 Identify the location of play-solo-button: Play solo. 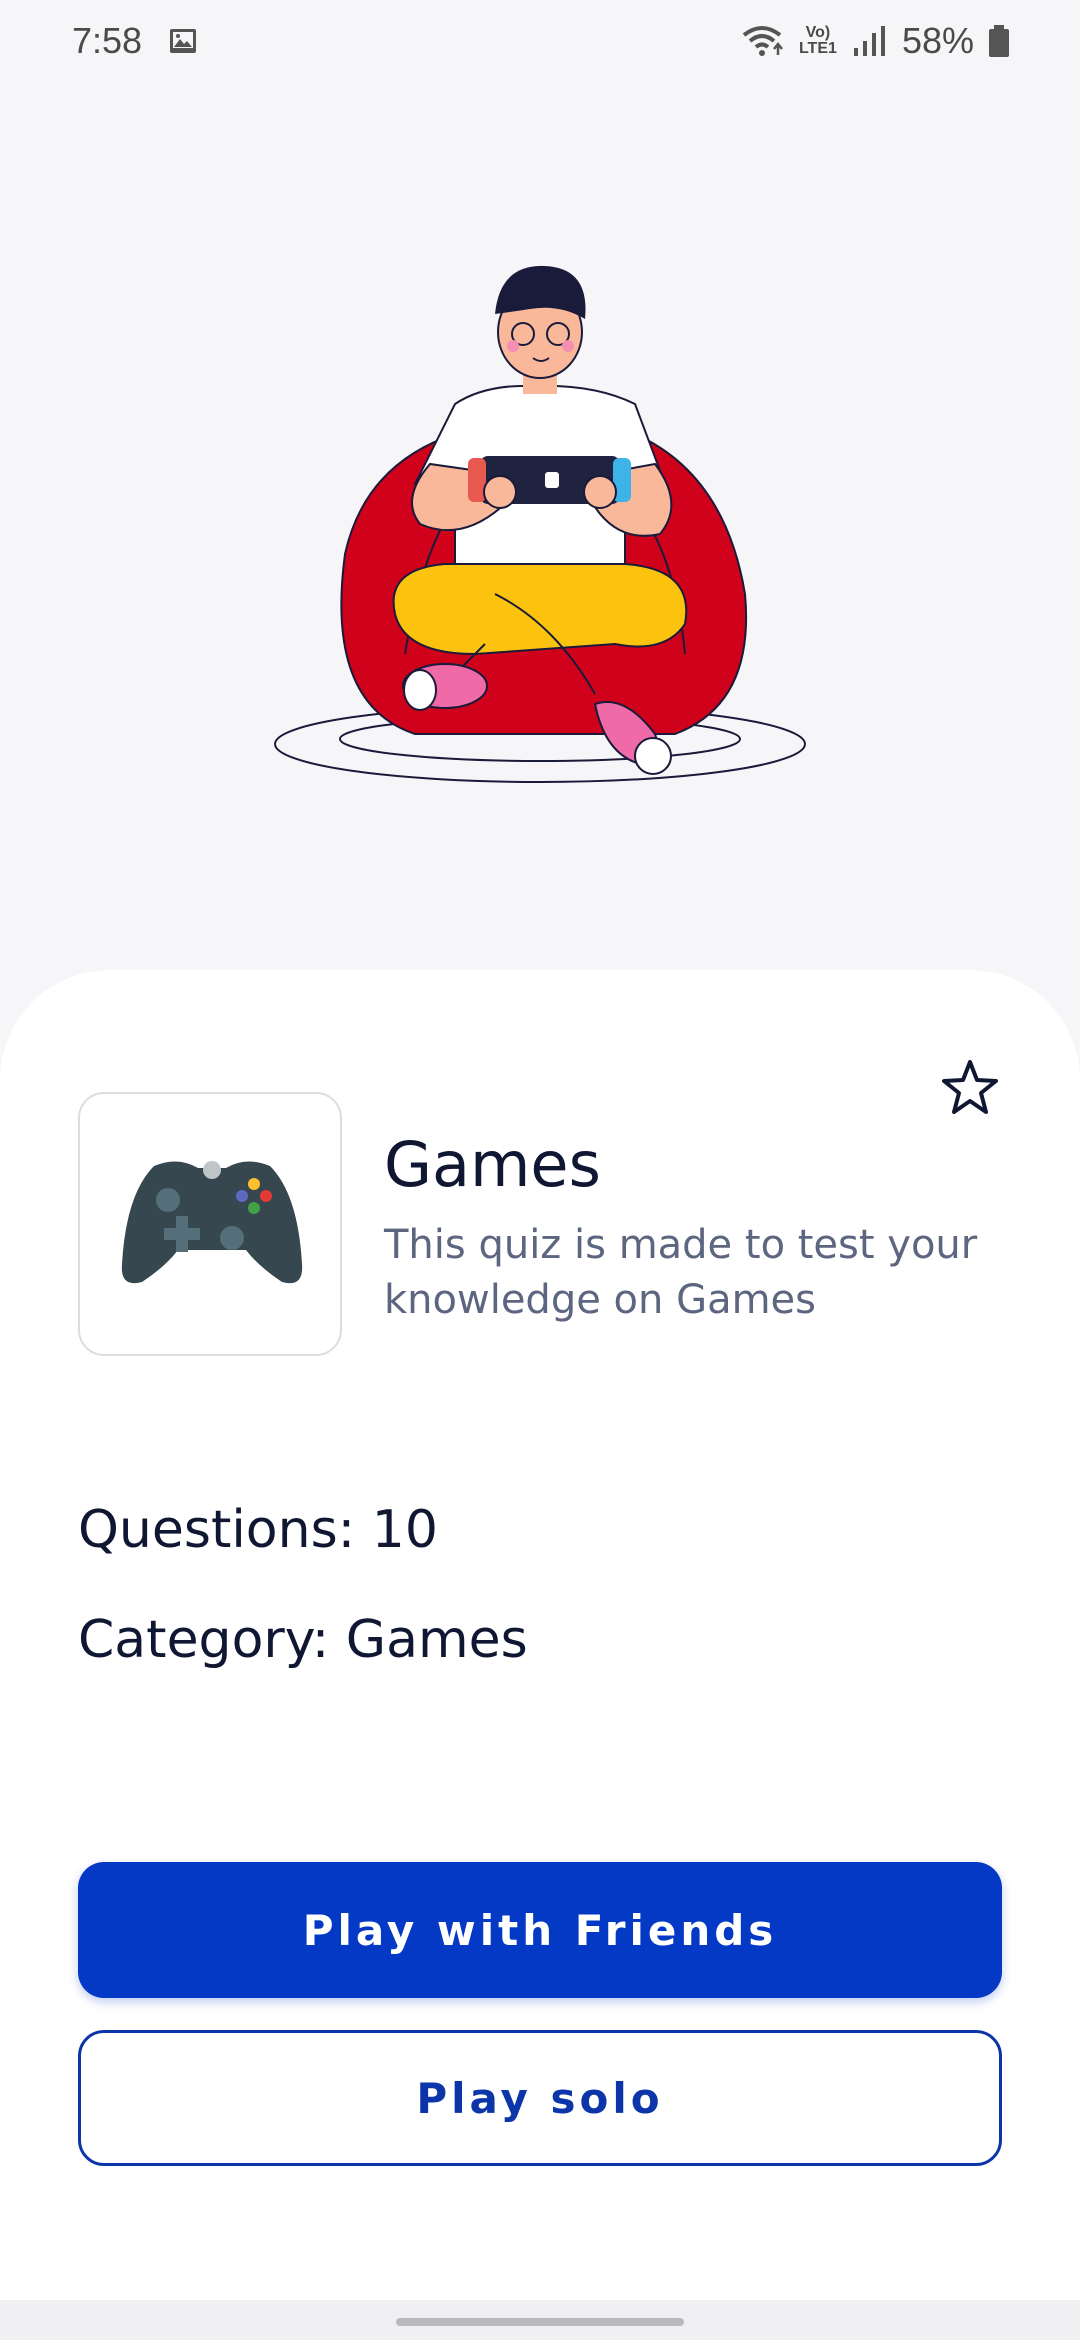
(540, 2098).